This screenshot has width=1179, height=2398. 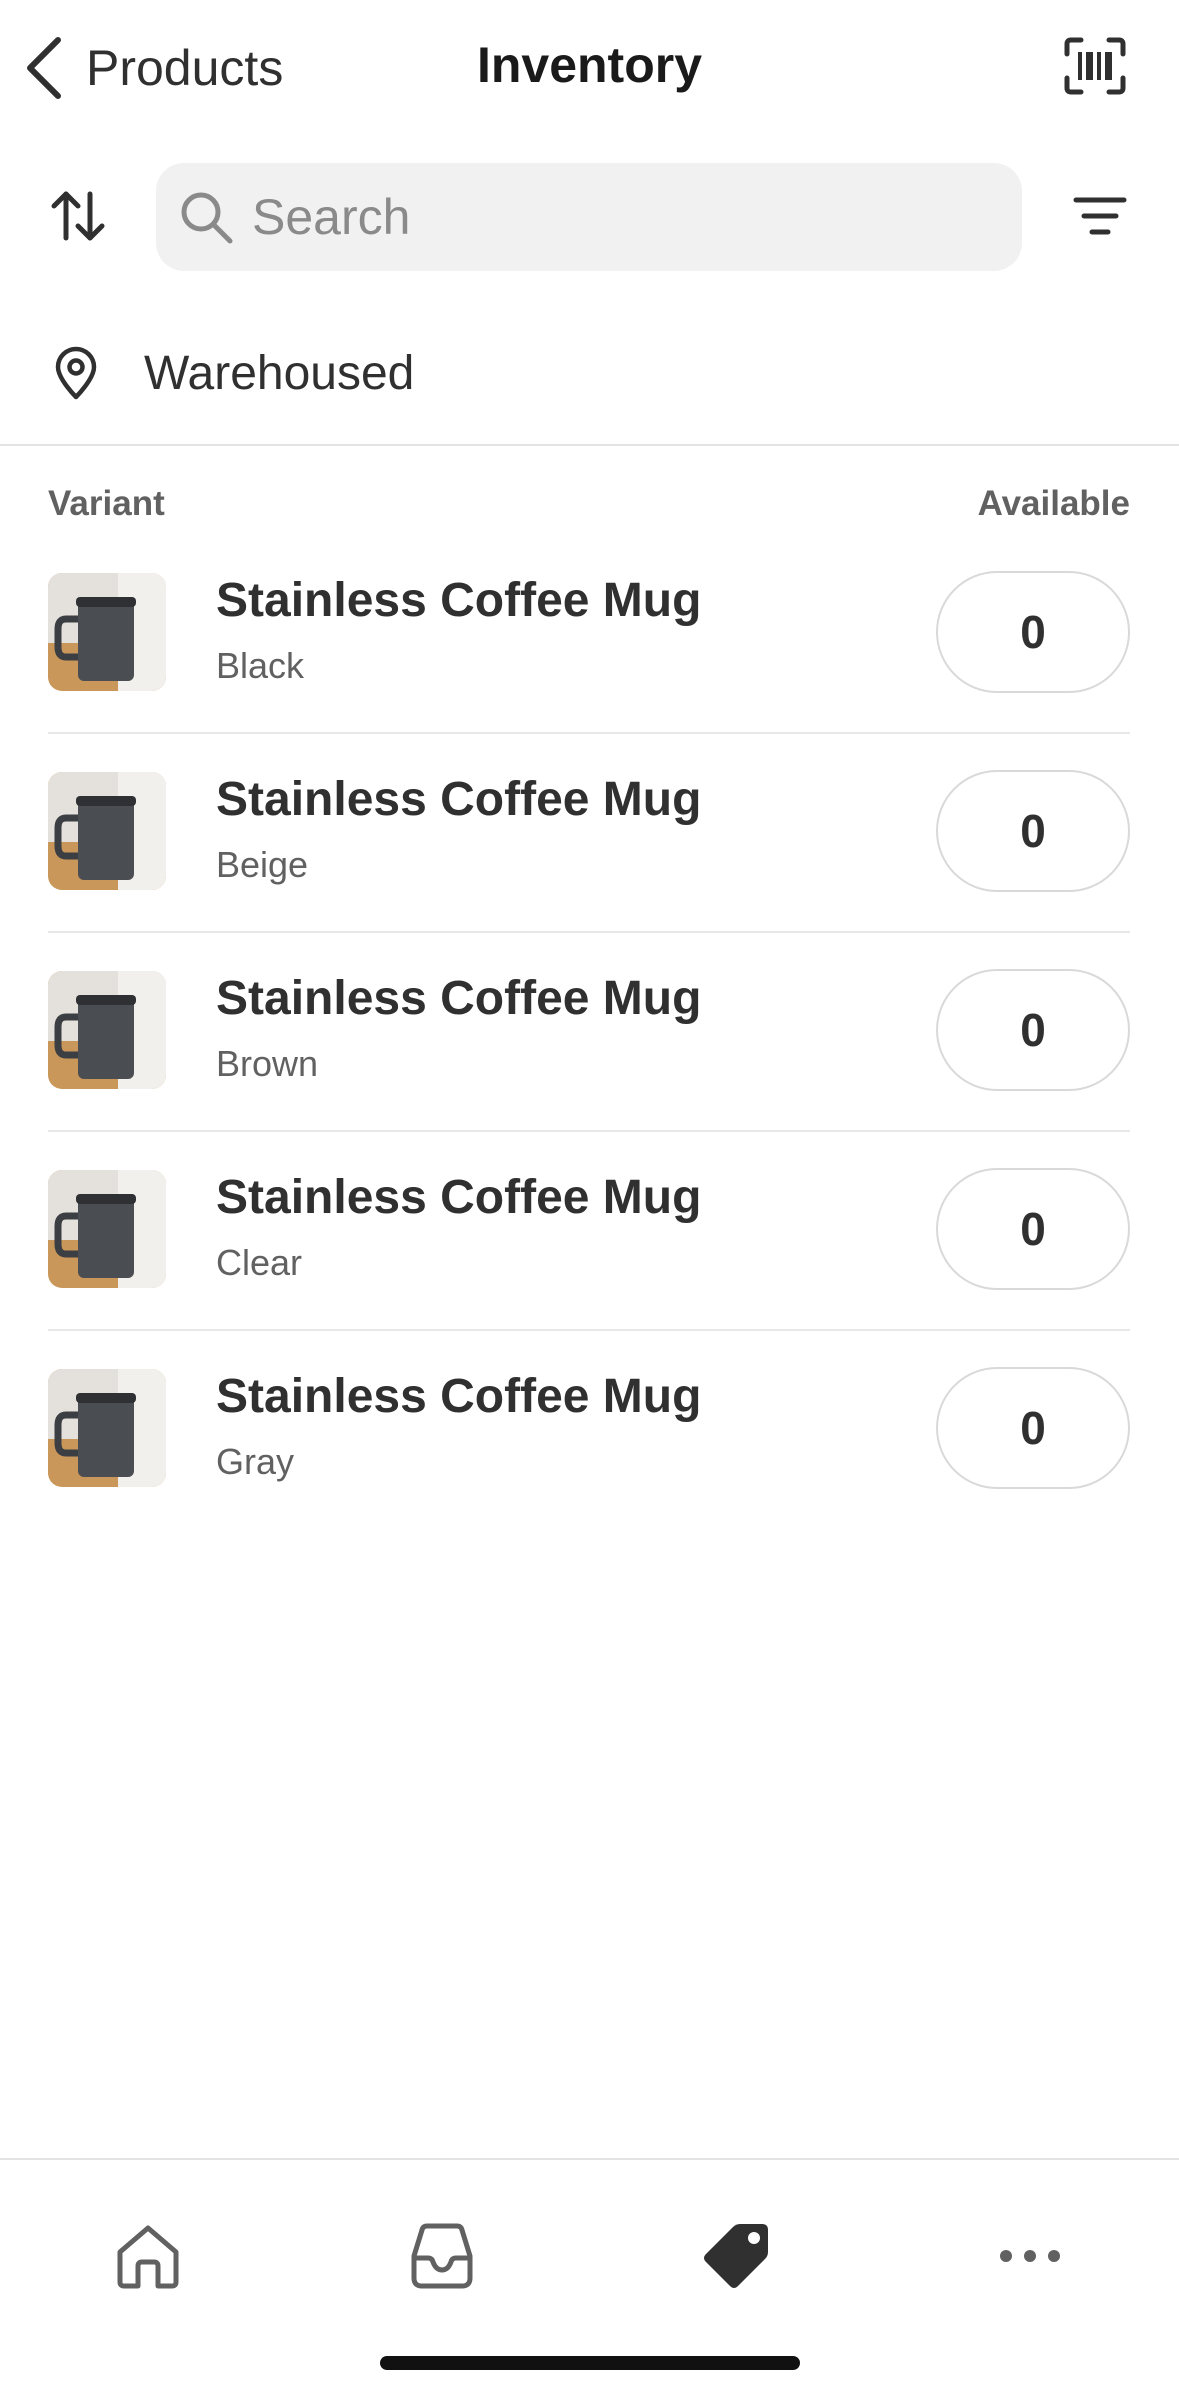 What do you see at coordinates (255, 1461) in the screenshot?
I see `variant-name: Gray` at bounding box center [255, 1461].